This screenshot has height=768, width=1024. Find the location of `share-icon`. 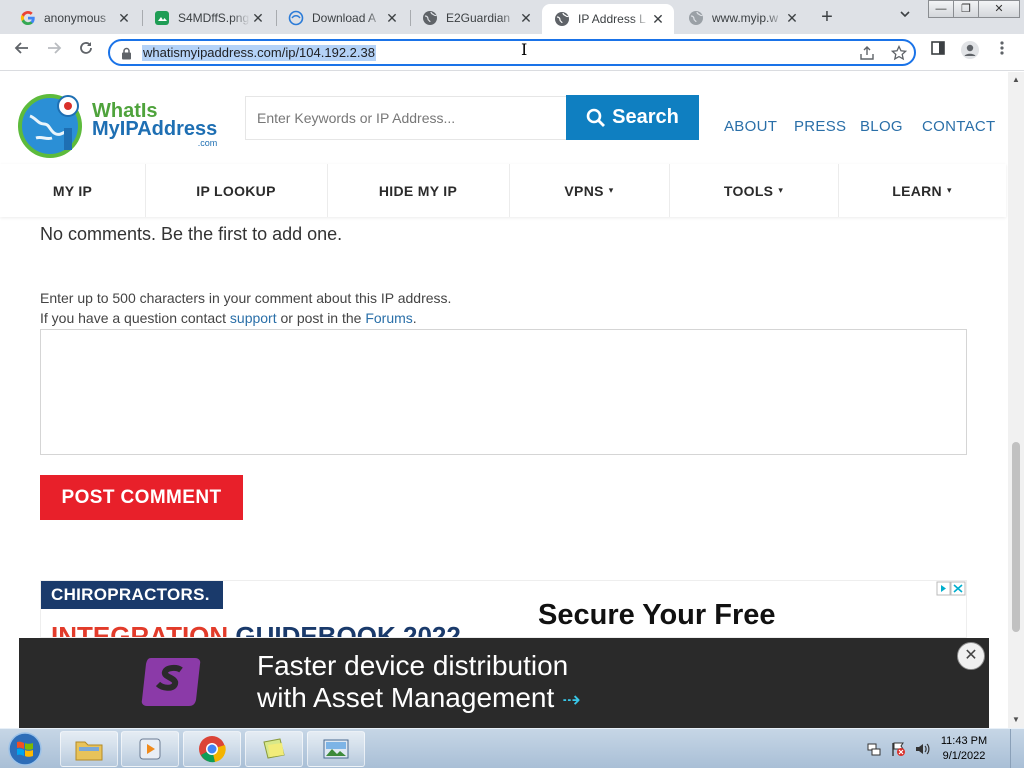

share-icon is located at coordinates (867, 54).